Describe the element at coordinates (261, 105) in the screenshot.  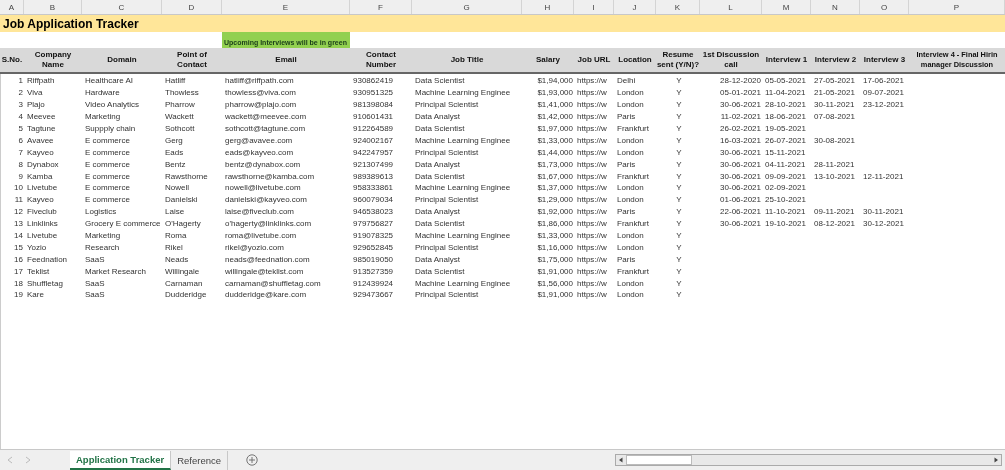
I see `table-cell: pharrow@plajo.com` at that location.